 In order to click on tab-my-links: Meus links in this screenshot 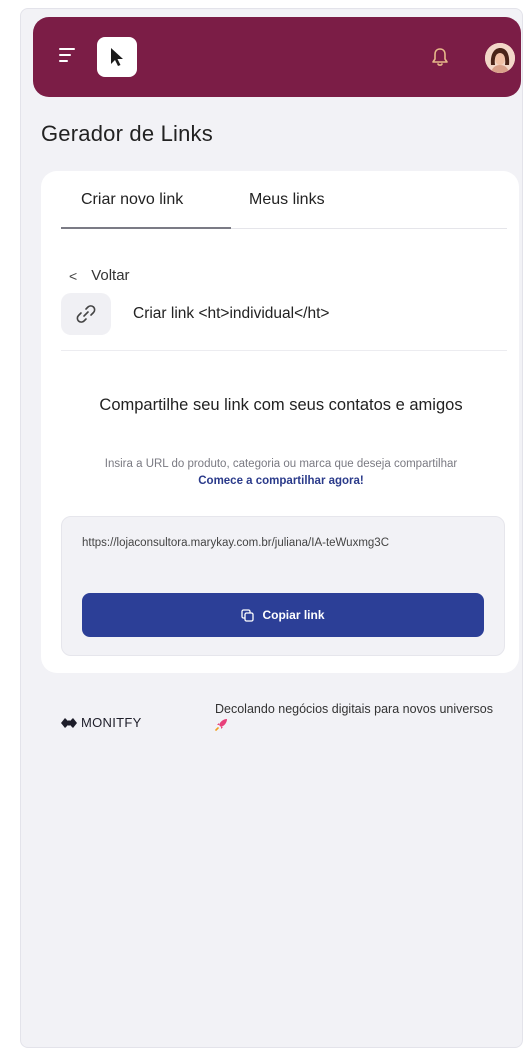, I will do `click(287, 200)`.